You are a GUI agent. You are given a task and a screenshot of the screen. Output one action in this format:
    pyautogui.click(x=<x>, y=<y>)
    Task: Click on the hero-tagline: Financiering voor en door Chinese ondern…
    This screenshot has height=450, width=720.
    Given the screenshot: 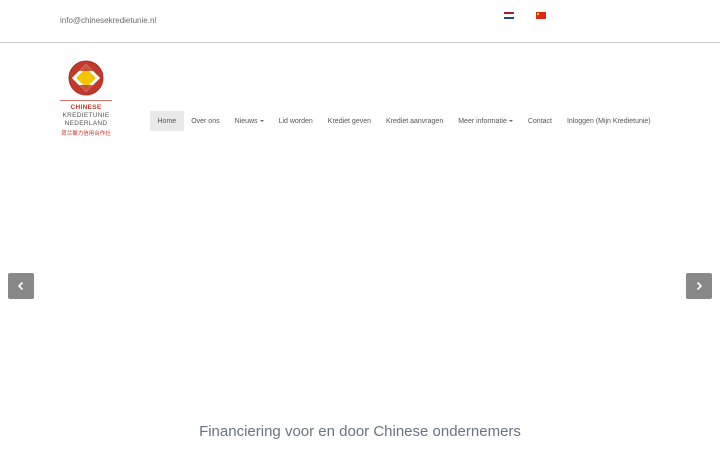 What is the action you would take?
    pyautogui.click(x=360, y=431)
    